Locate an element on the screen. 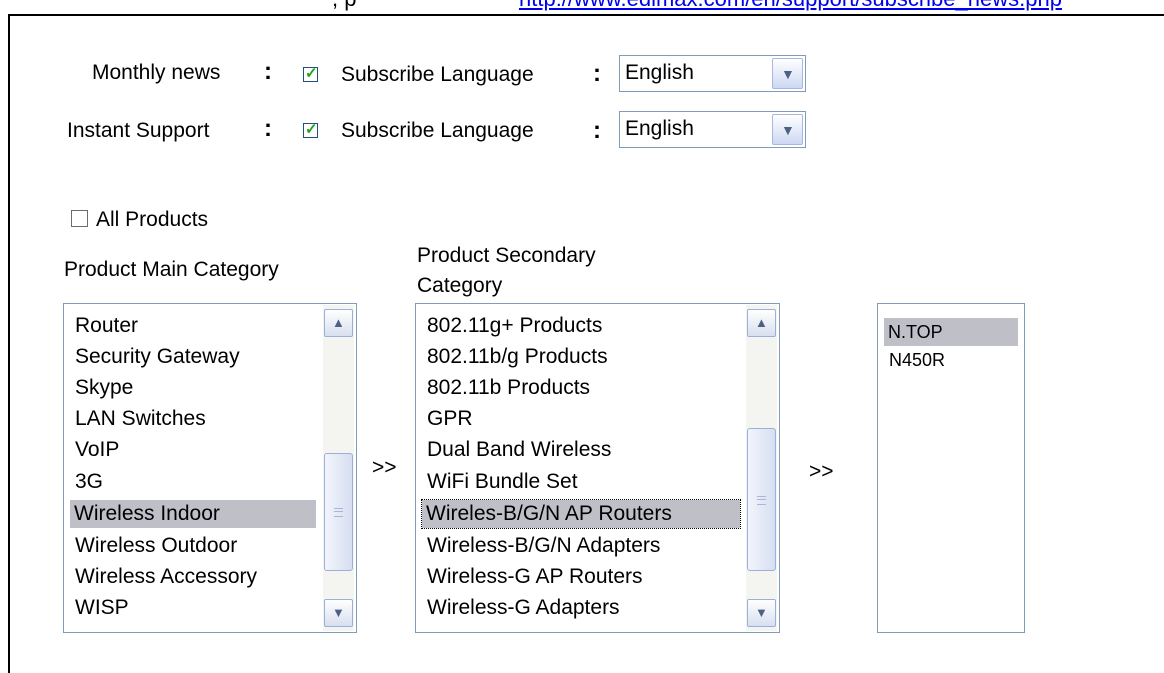 Image resolution: width=1164 pixels, height=673 pixels. main-category-heading: Product Main Category is located at coordinates (171, 269).